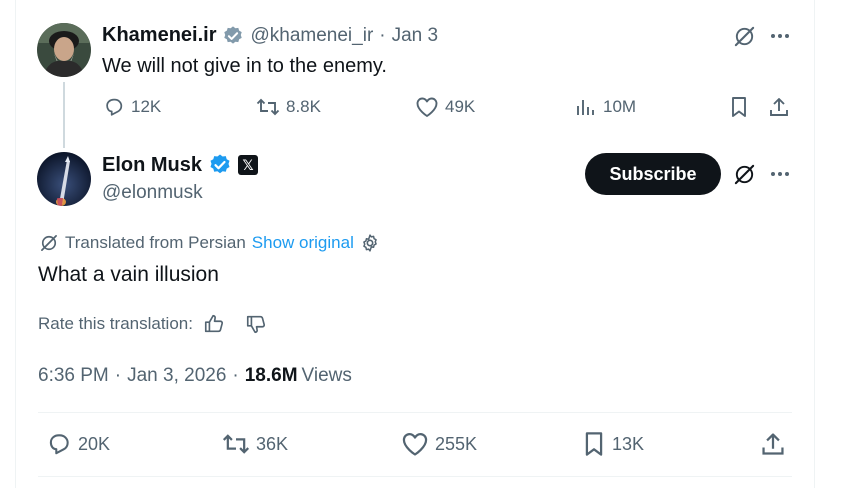  I want to click on divider-top, so click(415, 412).